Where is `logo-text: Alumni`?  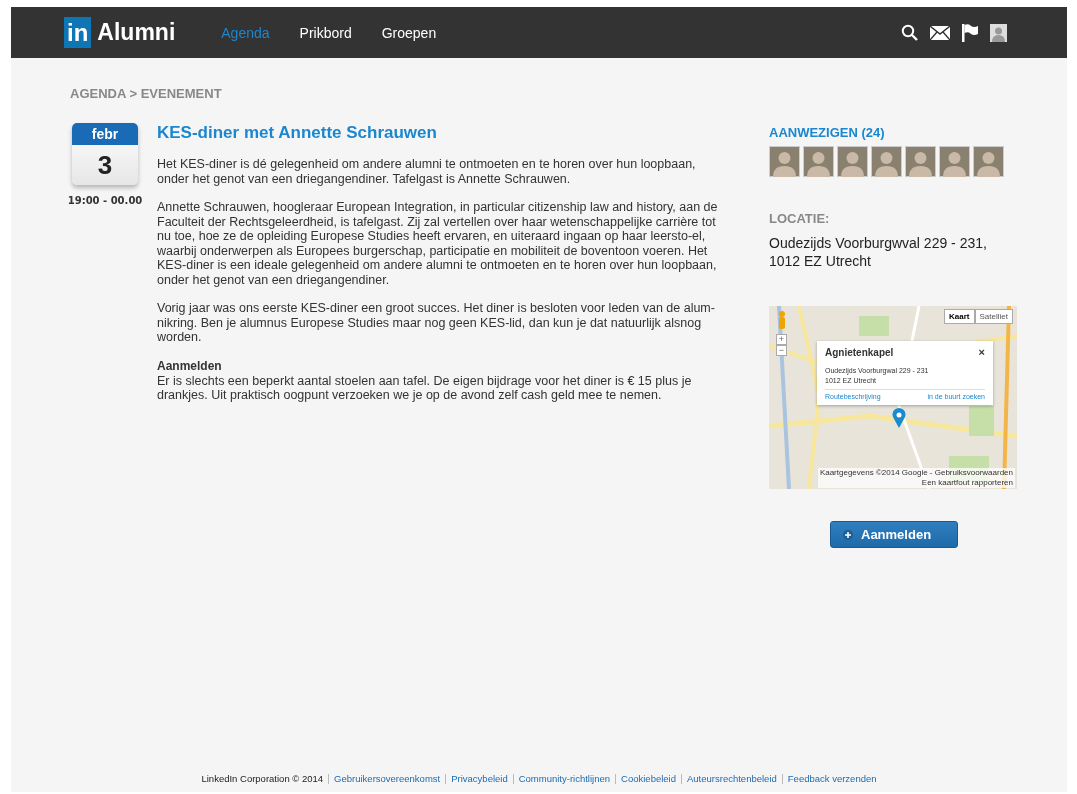
logo-text: Alumni is located at coordinates (136, 32).